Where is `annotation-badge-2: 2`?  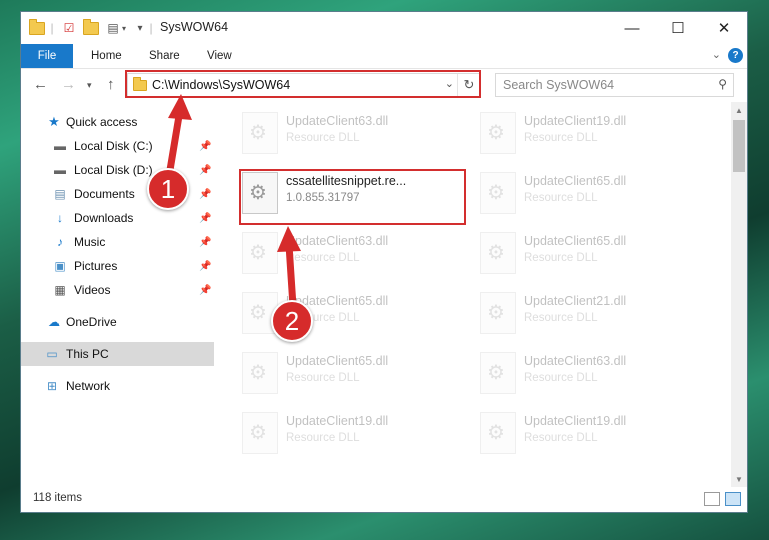 annotation-badge-2: 2 is located at coordinates (292, 321).